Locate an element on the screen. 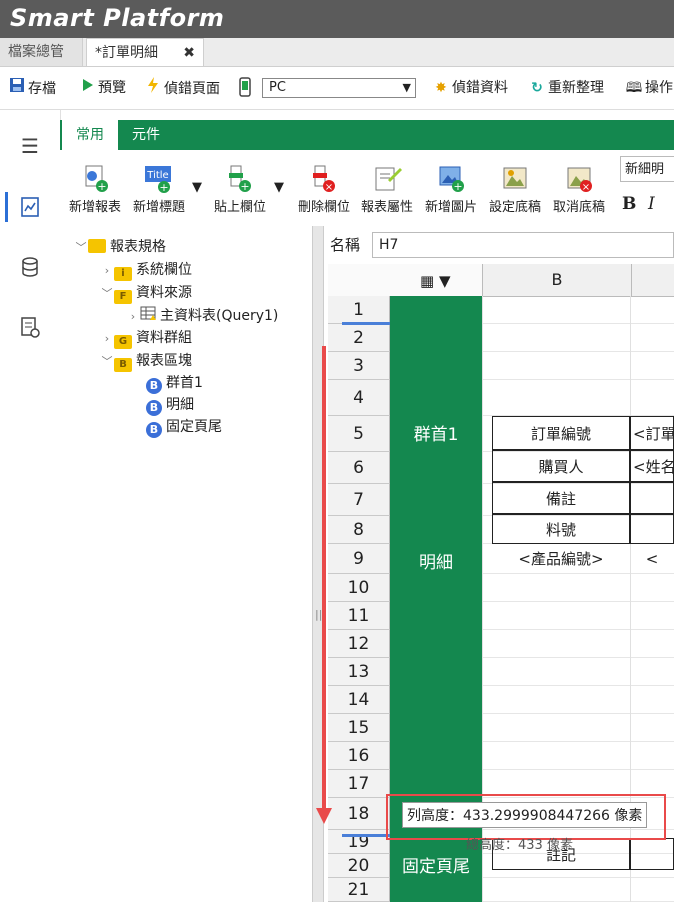 This screenshot has height=902, width=674. report-icon is located at coordinates (30, 208).